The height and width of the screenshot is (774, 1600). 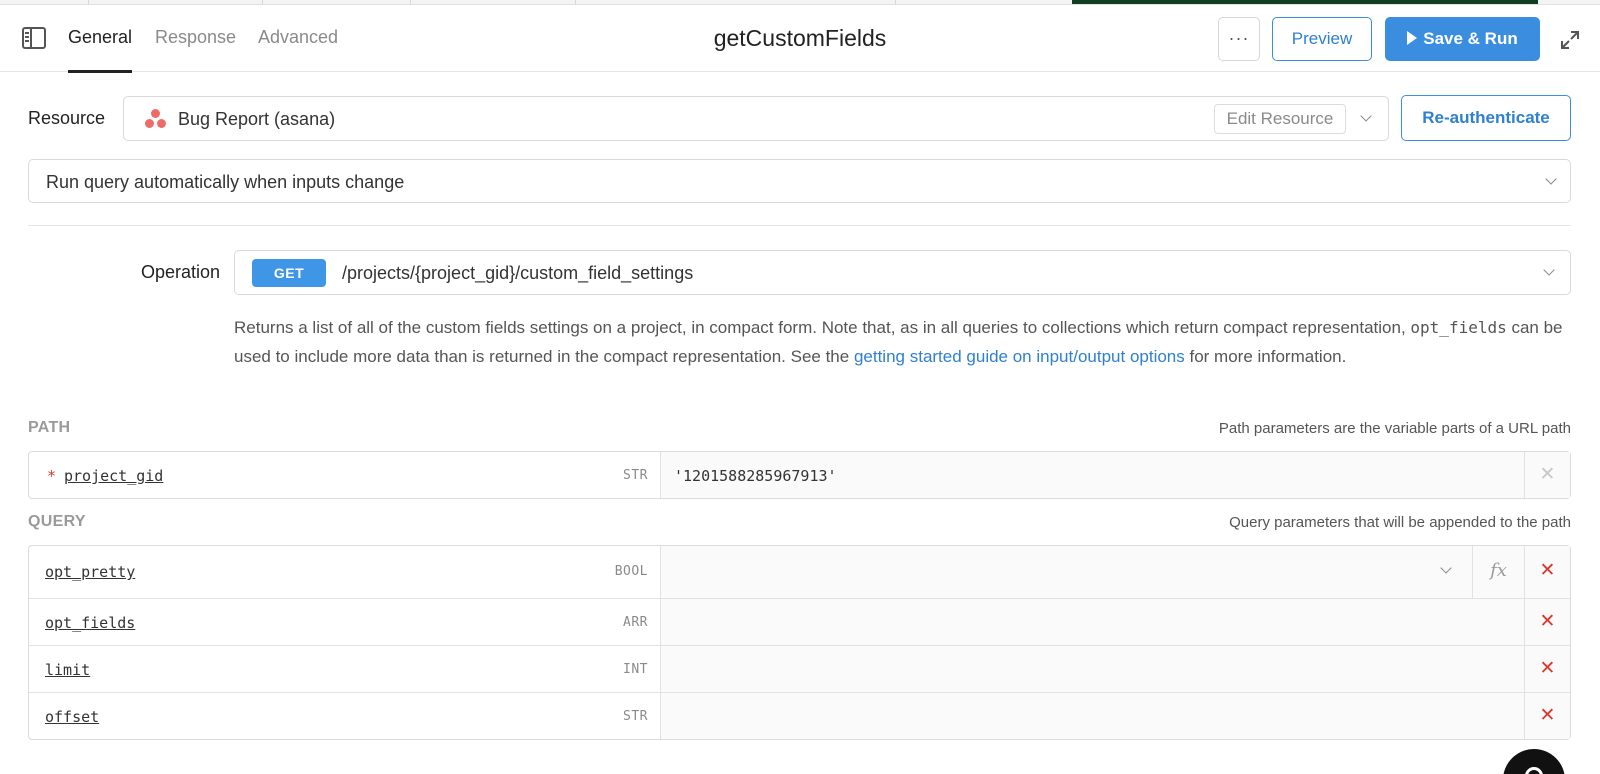 I want to click on resource-label: Resource, so click(x=67, y=118).